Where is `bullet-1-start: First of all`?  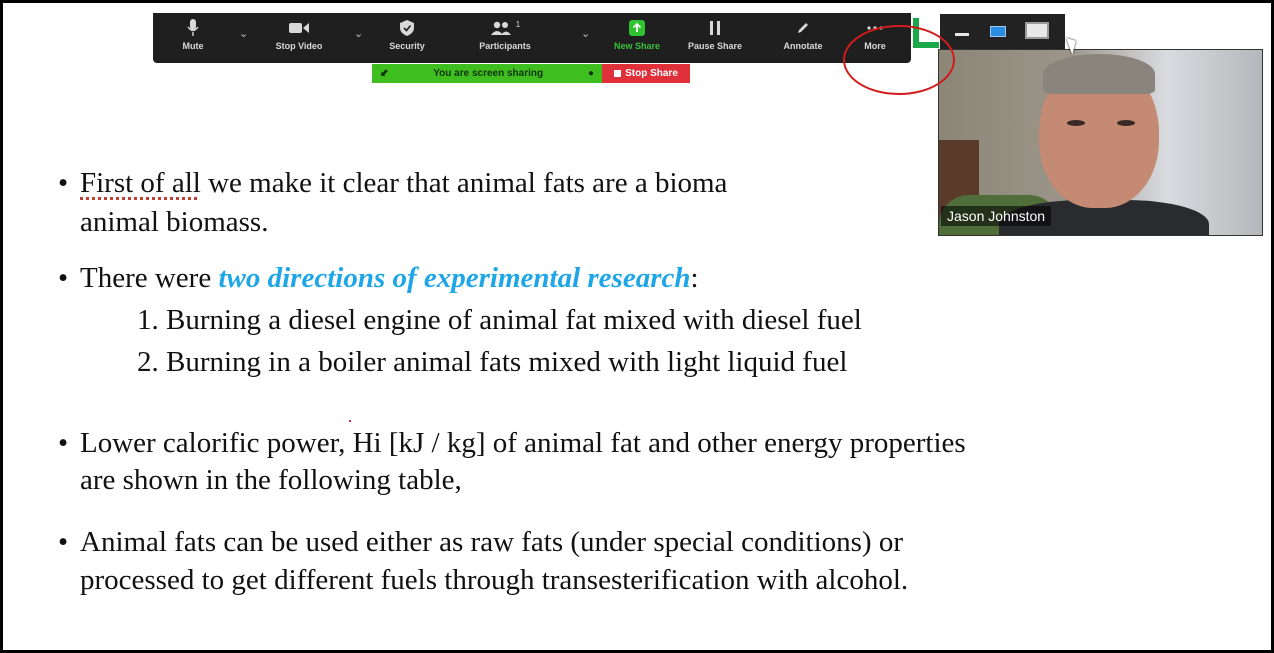
bullet-1-start: First of all is located at coordinates (140, 183).